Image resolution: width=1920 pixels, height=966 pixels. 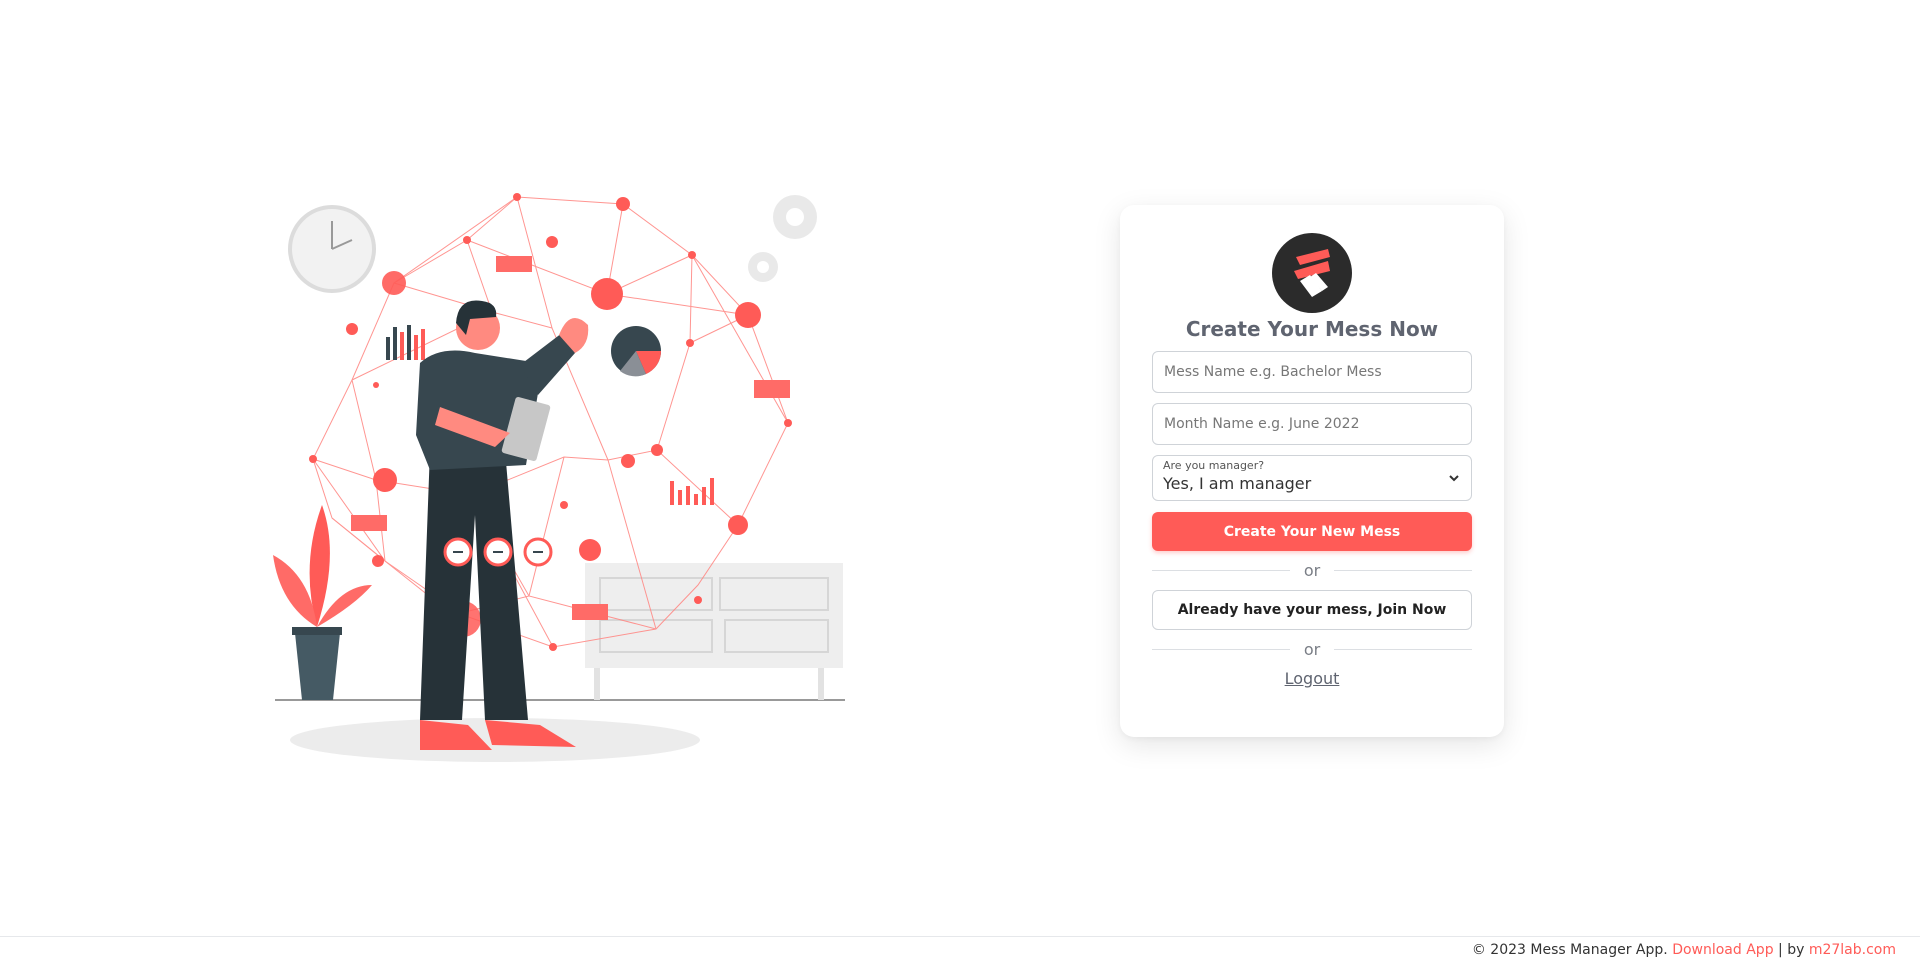 What do you see at coordinates (1722, 950) in the screenshot?
I see `download-app-link: Download App` at bounding box center [1722, 950].